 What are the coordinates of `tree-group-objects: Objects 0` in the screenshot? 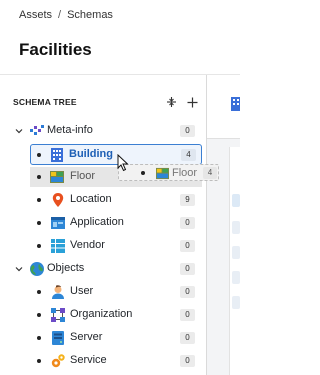 It's located at (103, 269).